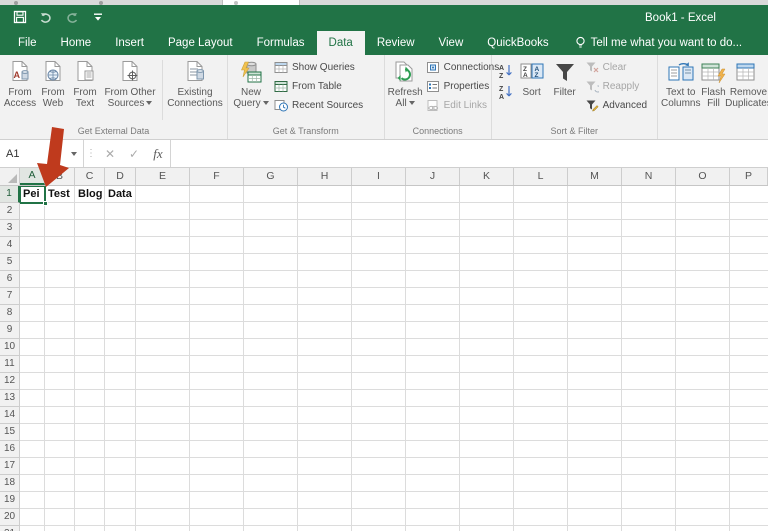  I want to click on recent-sources-button: Recent Sources, so click(318, 105).